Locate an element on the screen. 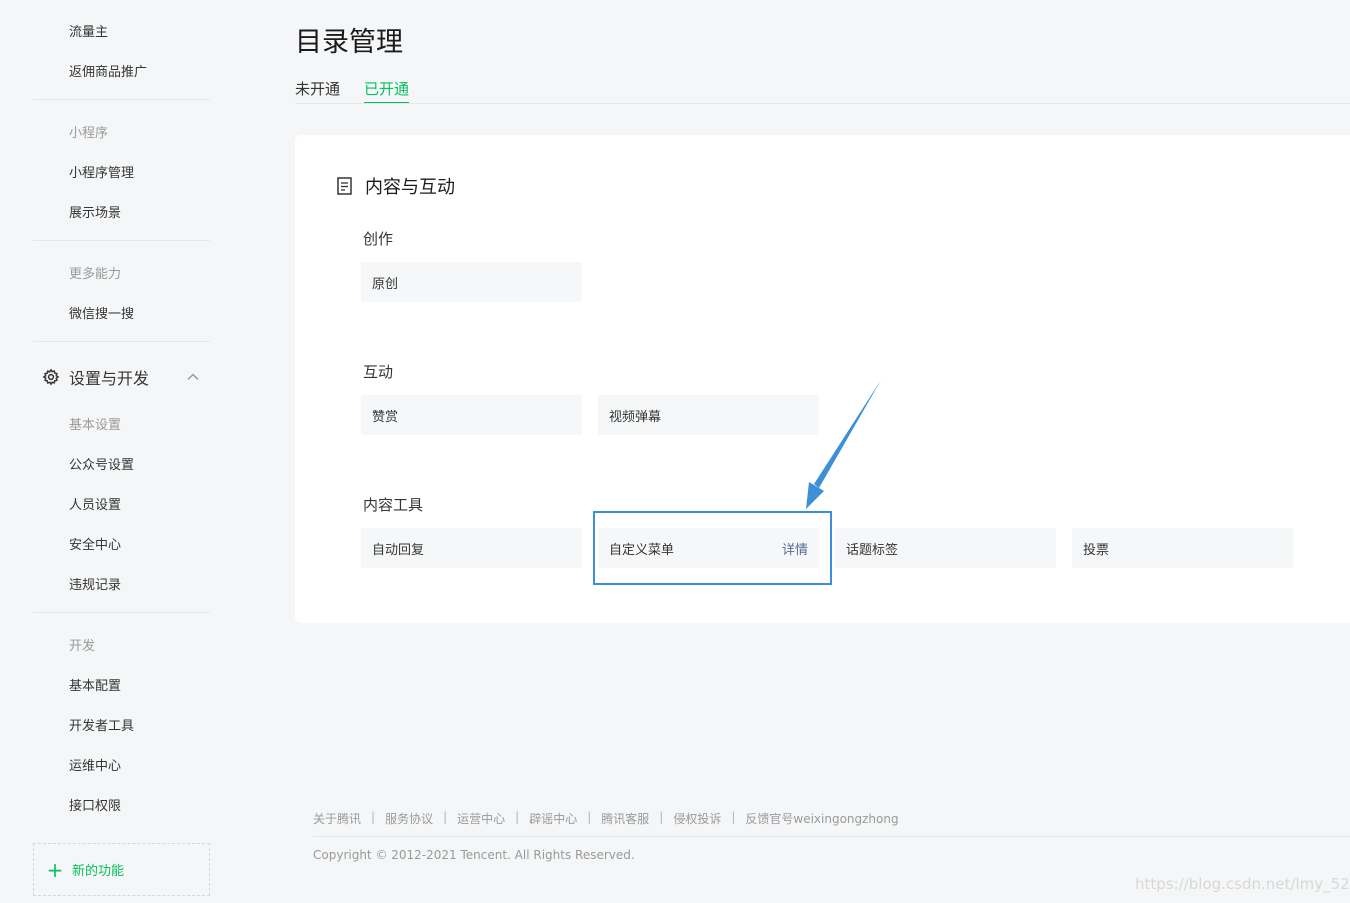 The height and width of the screenshot is (903, 1350). footer-divider is located at coordinates (831, 836).